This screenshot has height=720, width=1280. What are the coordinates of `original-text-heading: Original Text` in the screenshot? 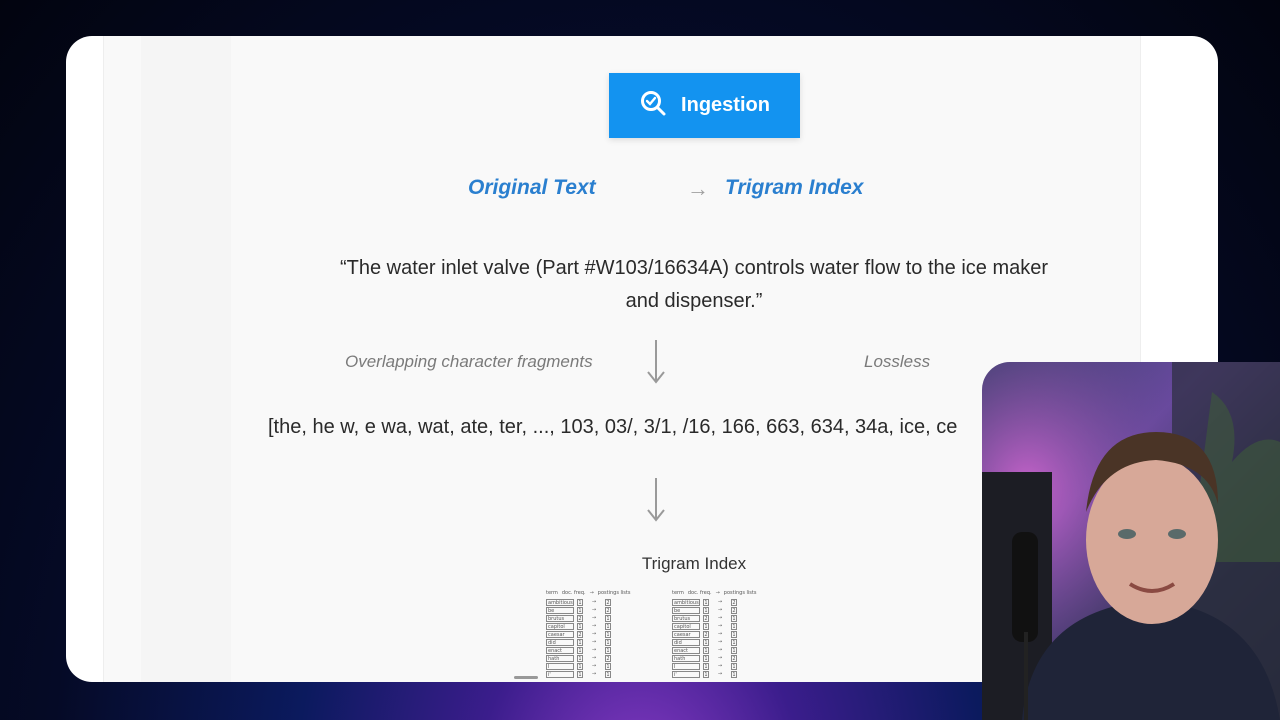 It's located at (532, 187).